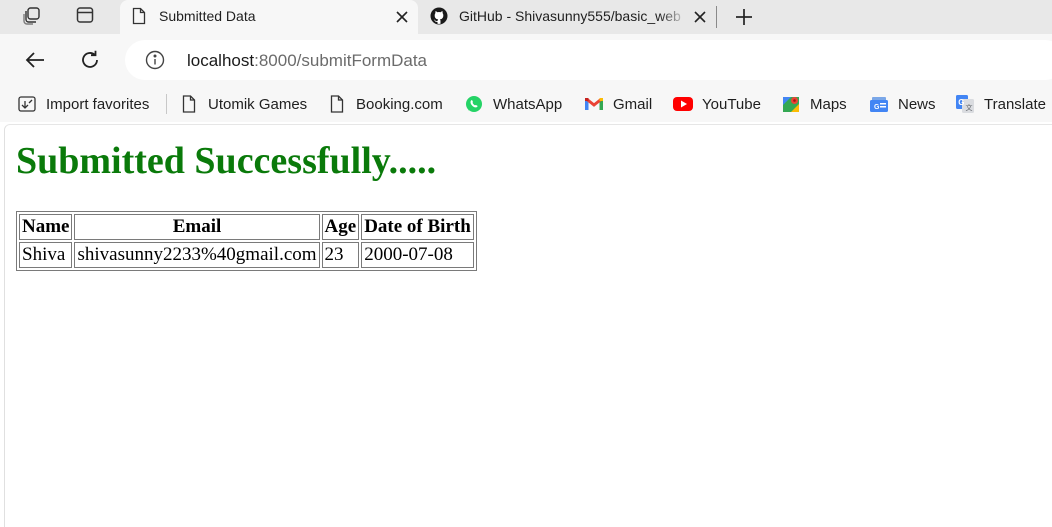  What do you see at coordinates (439, 16) in the screenshot?
I see `github-icon` at bounding box center [439, 16].